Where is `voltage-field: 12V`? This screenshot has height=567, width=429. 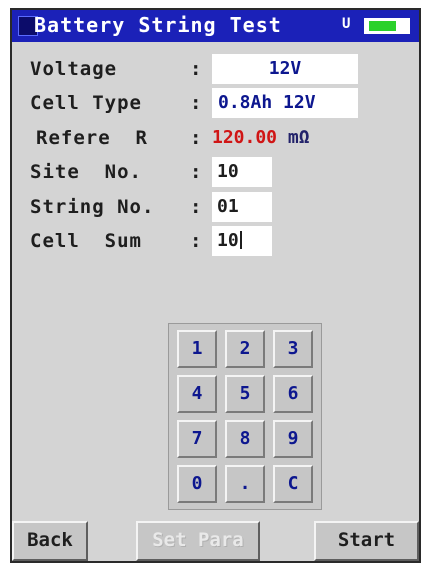
voltage-field: 12V is located at coordinates (285, 69).